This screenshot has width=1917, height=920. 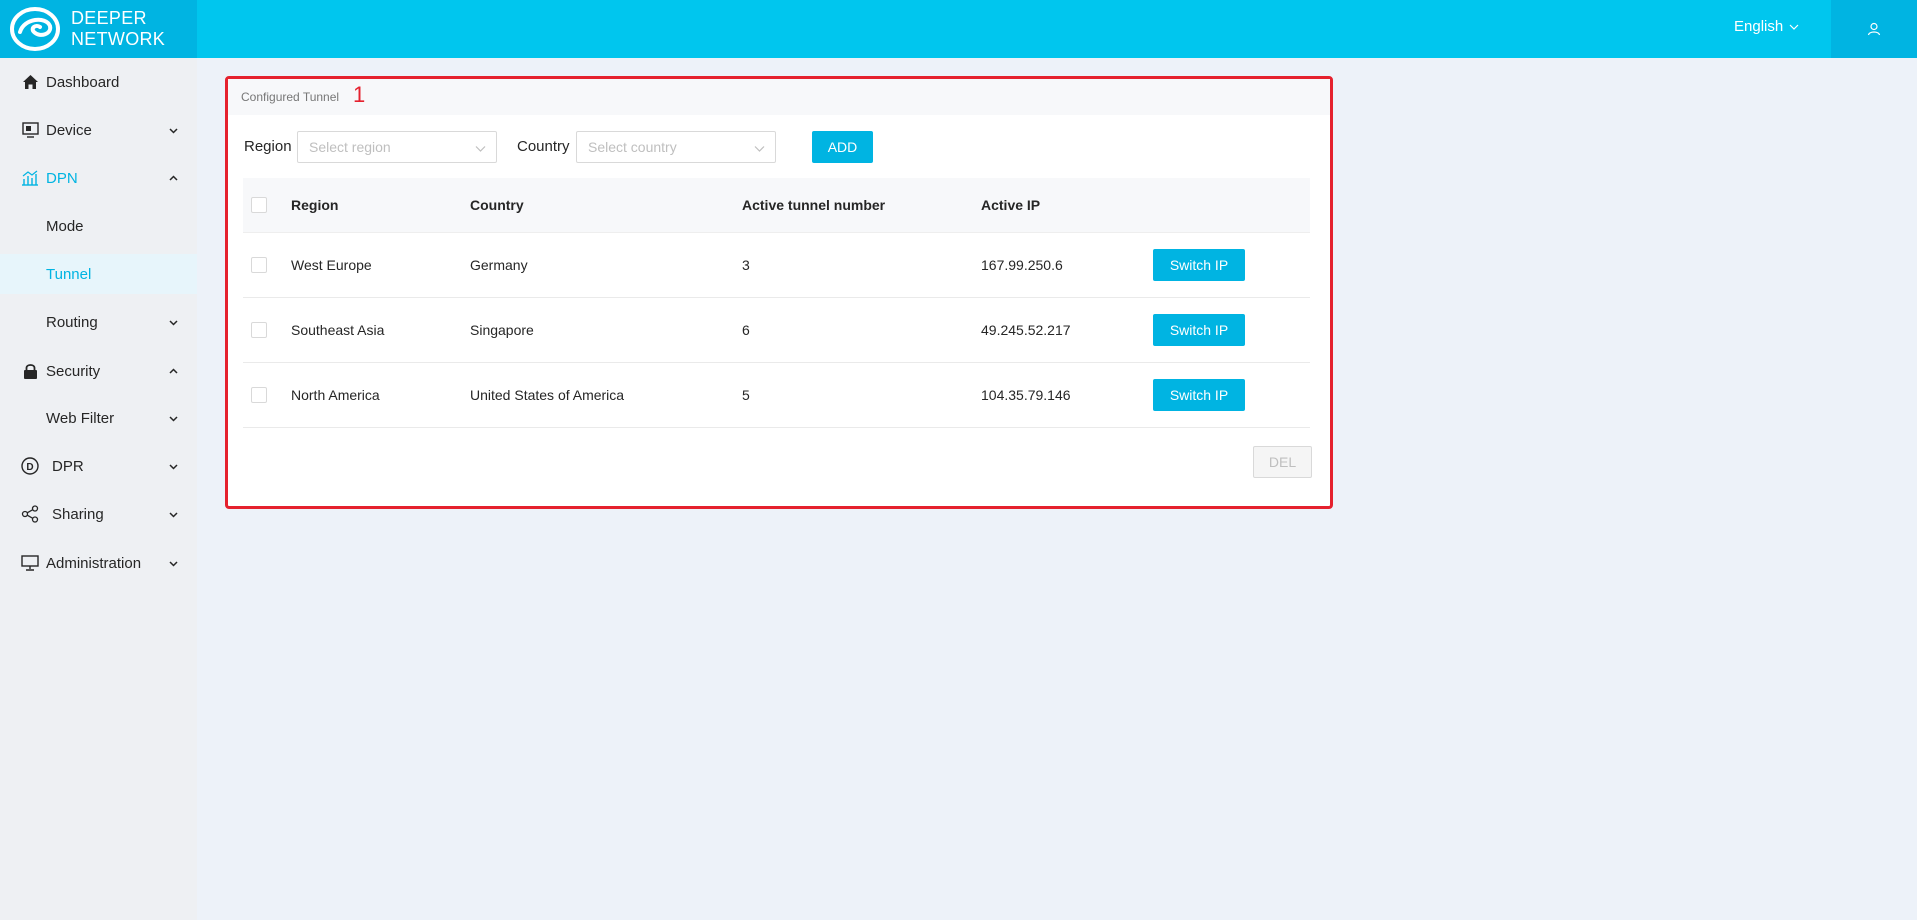 I want to click on panel-title: Configured Tunnel, so click(x=290, y=97).